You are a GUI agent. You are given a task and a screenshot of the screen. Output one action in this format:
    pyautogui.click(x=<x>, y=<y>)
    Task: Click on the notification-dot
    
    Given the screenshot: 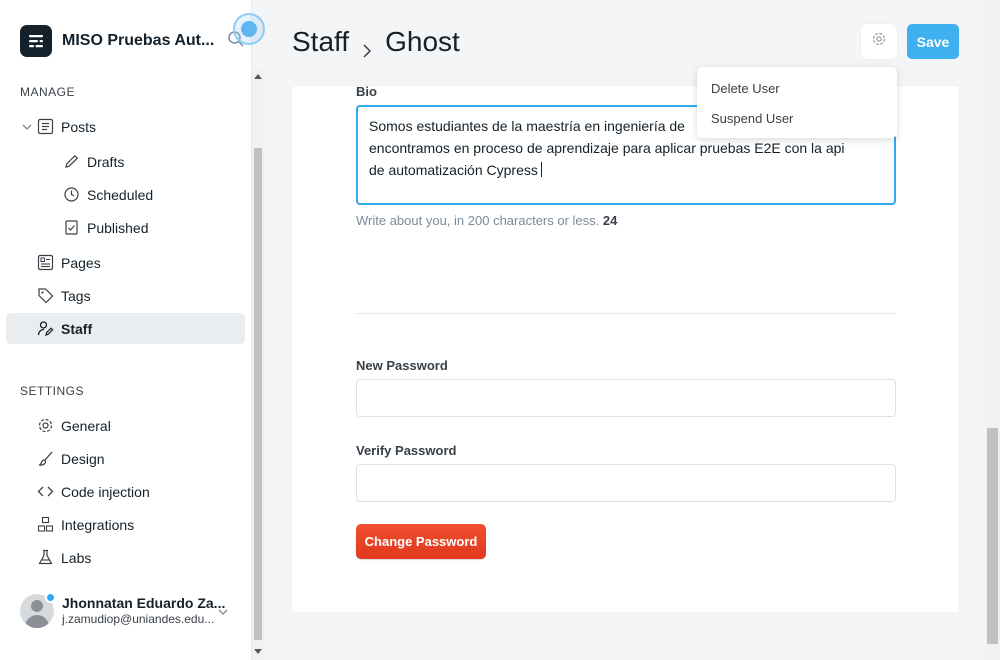 What is the action you would take?
    pyautogui.click(x=50, y=597)
    